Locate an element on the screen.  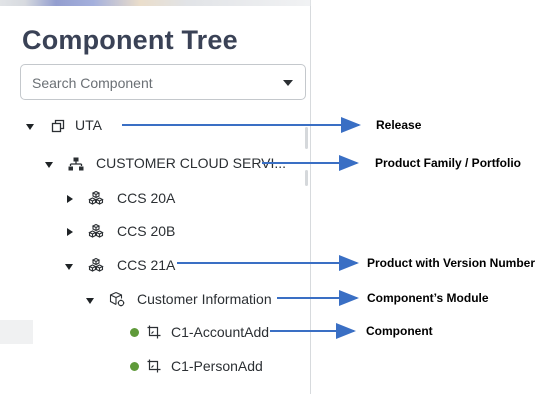
annotation-release: Release is located at coordinates (399, 125).